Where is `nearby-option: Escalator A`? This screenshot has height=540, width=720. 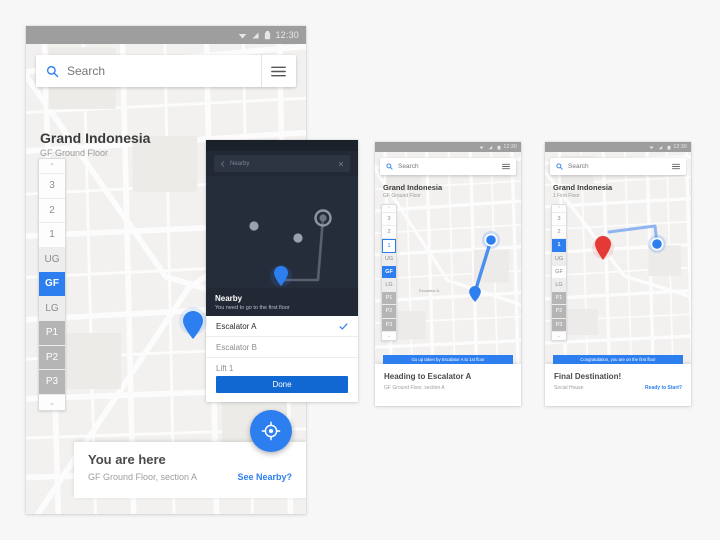 nearby-option: Escalator A is located at coordinates (282, 326).